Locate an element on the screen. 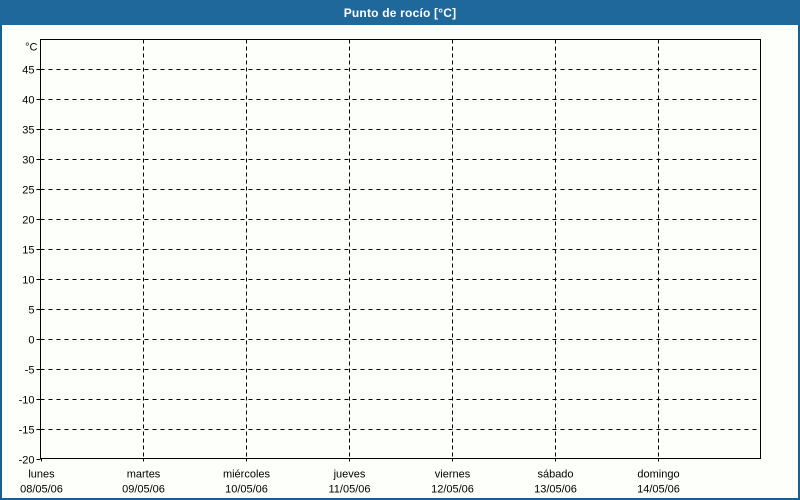 Image resolution: width=800 pixels, height=500 pixels. x-day-label: miércoles is located at coordinates (247, 475).